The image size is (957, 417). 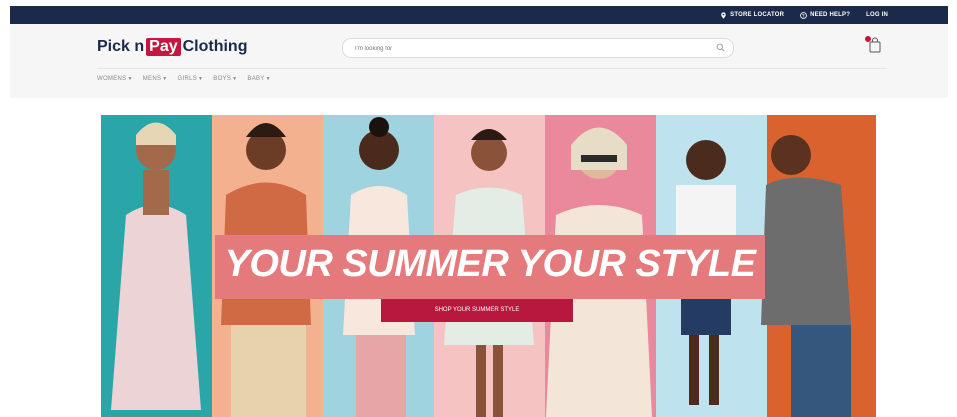 I want to click on shopping-bag-button, so click(x=874, y=45).